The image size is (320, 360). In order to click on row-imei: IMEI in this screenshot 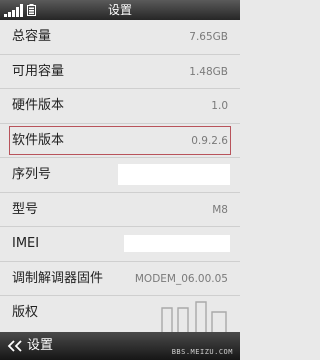, I will do `click(120, 244)`.